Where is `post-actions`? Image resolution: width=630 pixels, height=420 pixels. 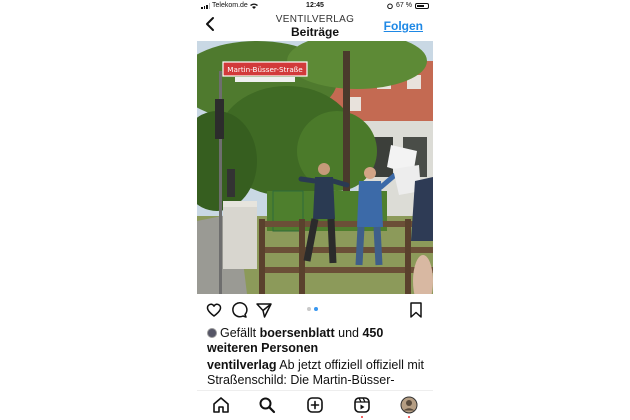
post-actions is located at coordinates (315, 310).